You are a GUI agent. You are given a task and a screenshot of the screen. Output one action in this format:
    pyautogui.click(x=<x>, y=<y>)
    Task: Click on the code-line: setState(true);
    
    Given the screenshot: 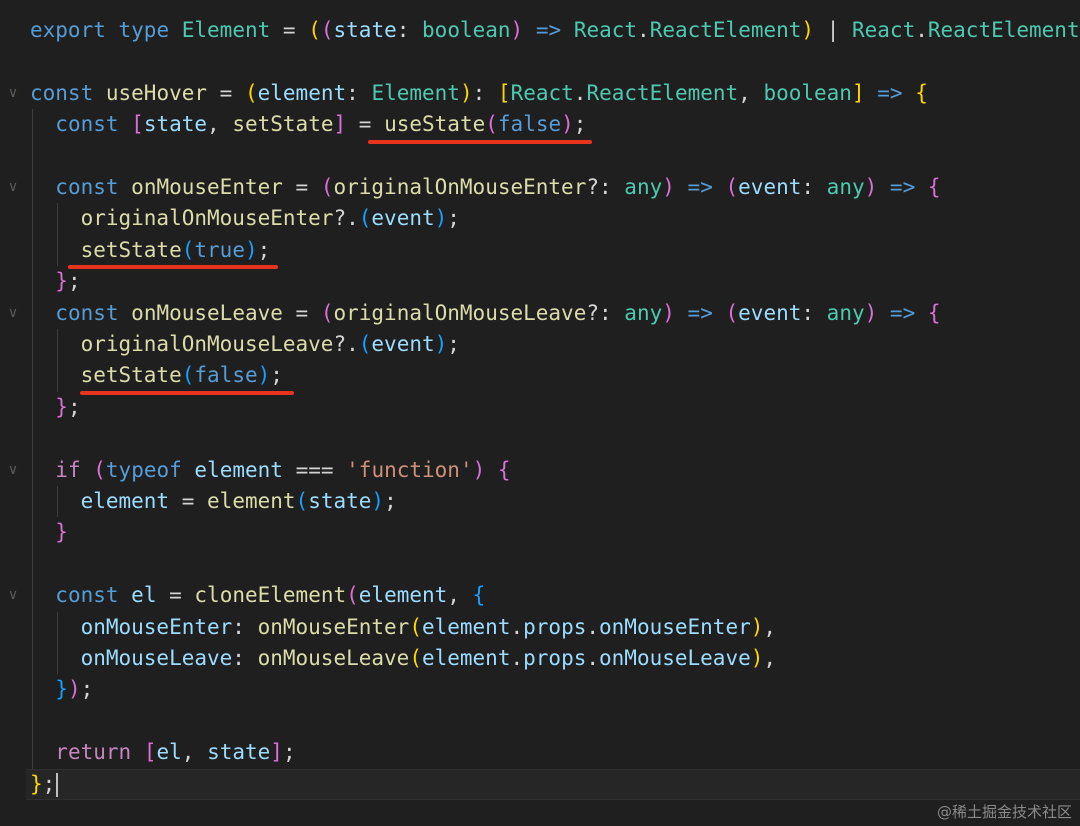 What is the action you would take?
    pyautogui.click(x=150, y=250)
    